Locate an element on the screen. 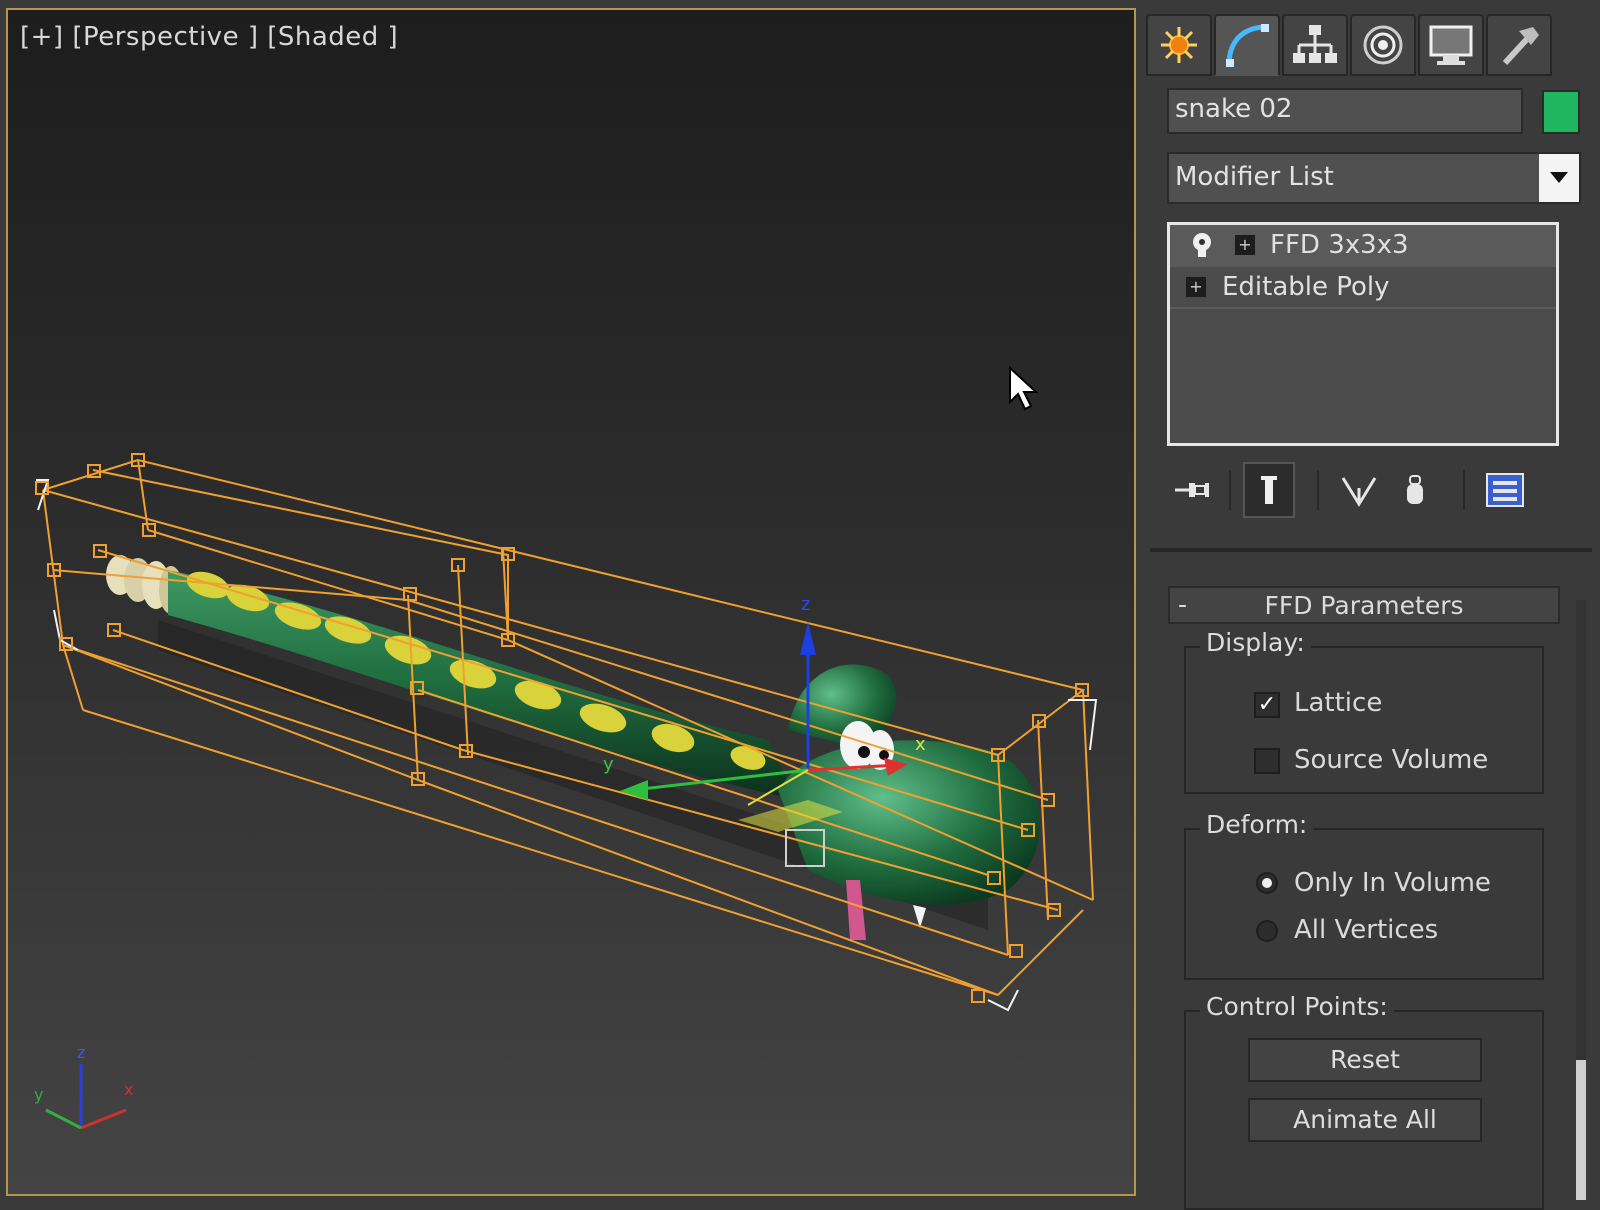  tab-motion is located at coordinates (1383, 45).